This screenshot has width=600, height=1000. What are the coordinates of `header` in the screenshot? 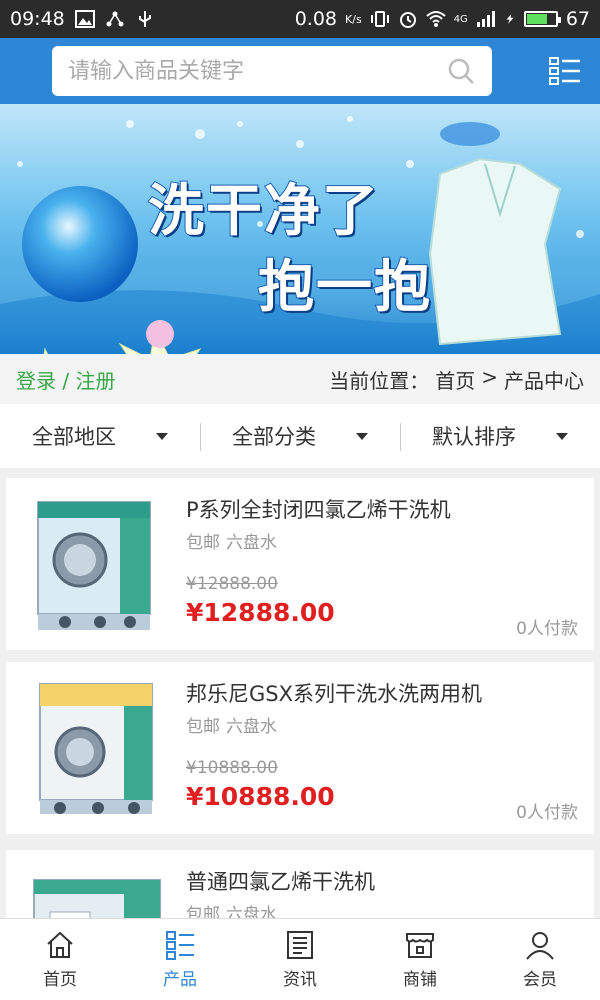 It's located at (300, 71).